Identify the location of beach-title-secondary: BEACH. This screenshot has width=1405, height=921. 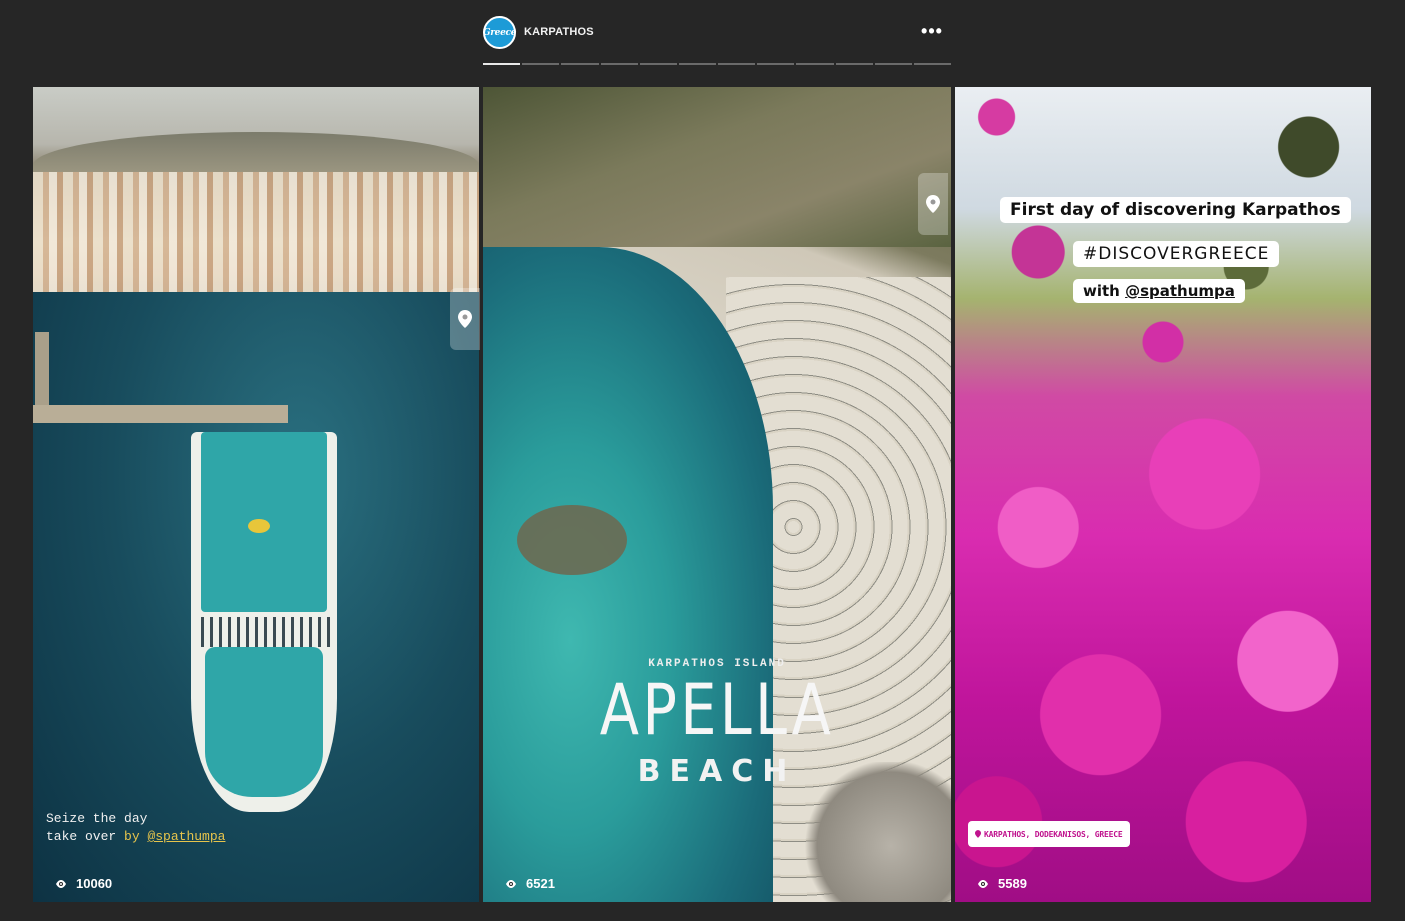
(717, 771).